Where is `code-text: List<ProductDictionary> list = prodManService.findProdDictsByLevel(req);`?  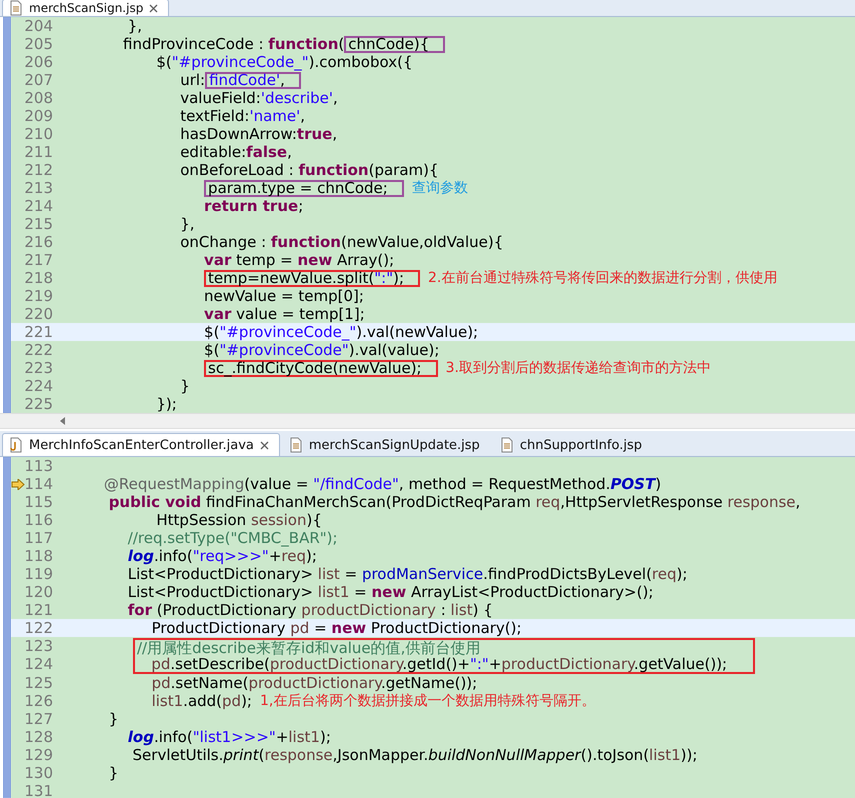 code-text: List<ProductDictionary> list = prodManService.findProdDictsByLevel(req); is located at coordinates (407, 574).